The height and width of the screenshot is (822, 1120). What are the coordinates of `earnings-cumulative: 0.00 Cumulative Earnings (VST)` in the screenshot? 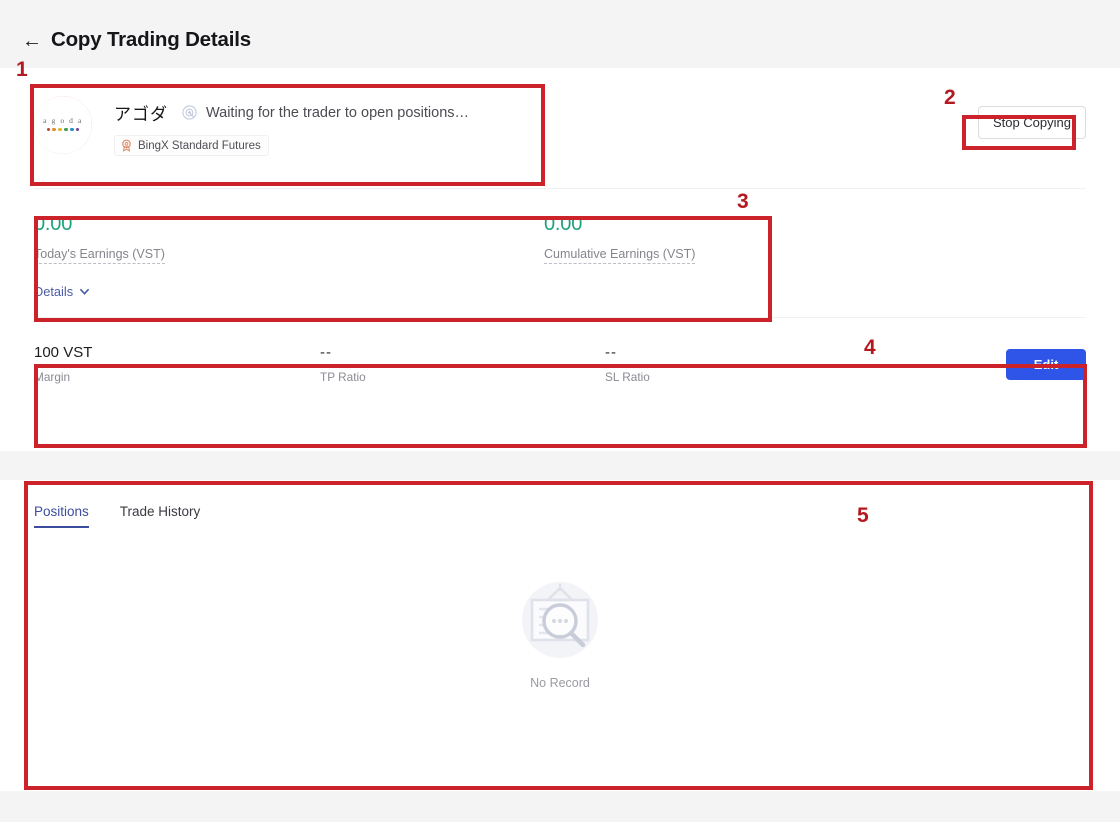 It's located at (799, 238).